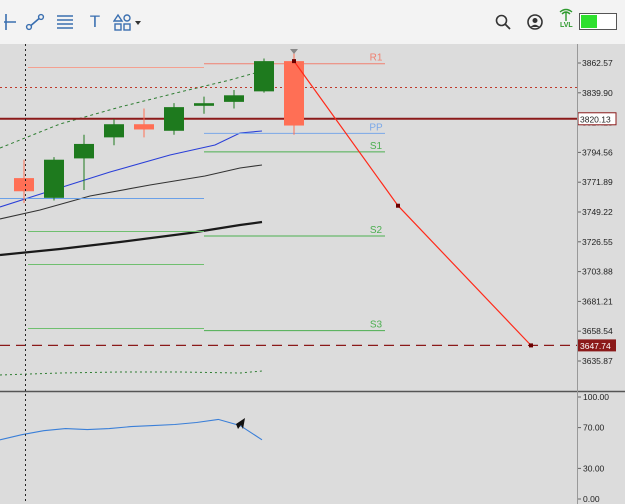 The width and height of the screenshot is (625, 504). I want to click on projected-price-label: 3647.74, so click(595, 346).